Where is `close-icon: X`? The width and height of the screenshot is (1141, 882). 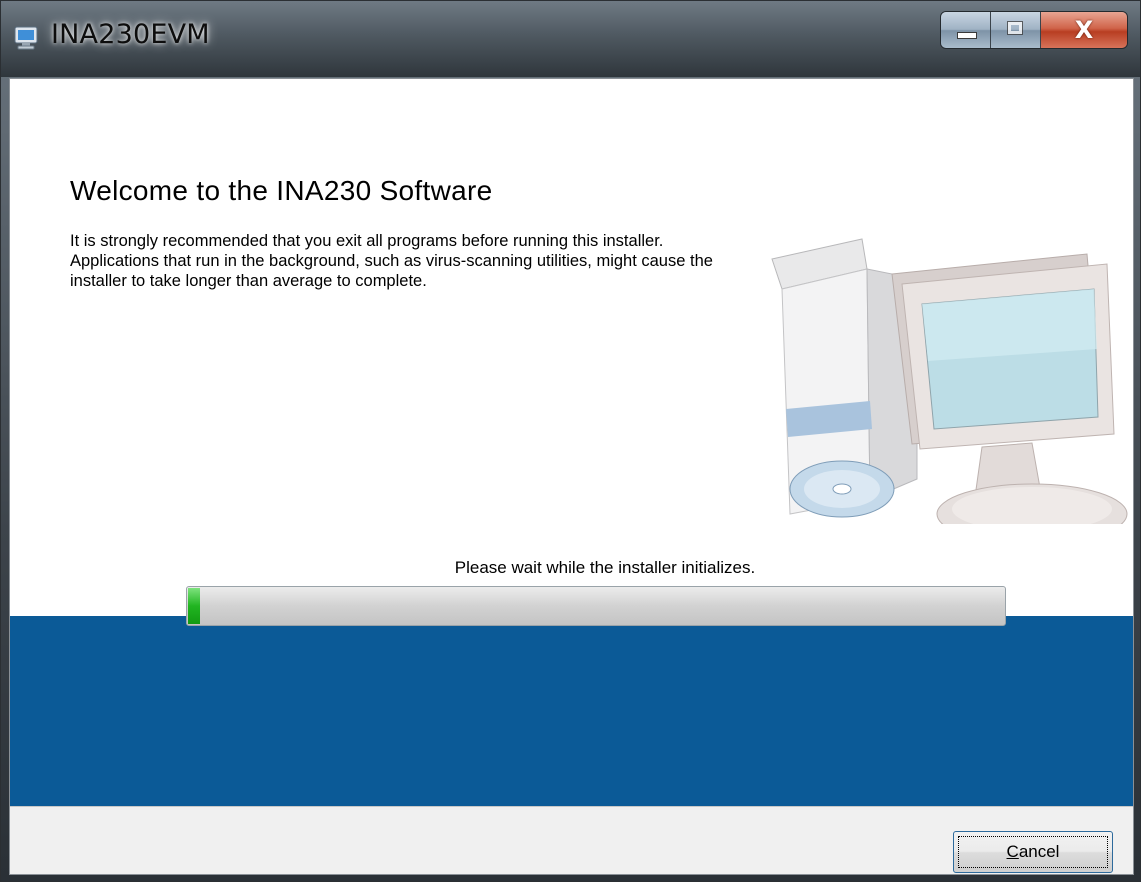 close-icon: X is located at coordinates (1084, 30).